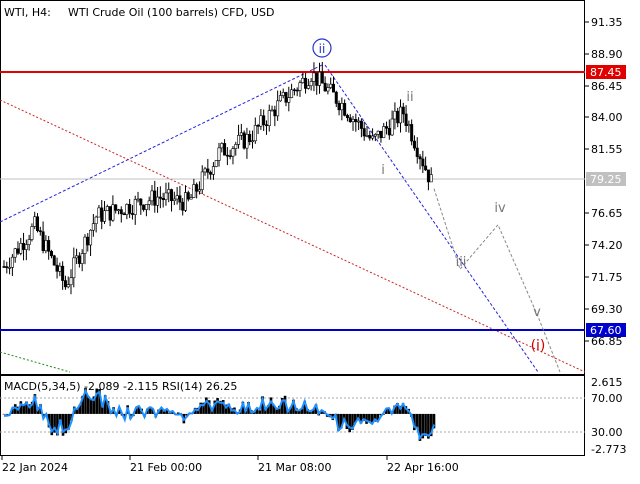 The image size is (640, 484). What do you see at coordinates (294, 467) in the screenshot?
I see `time-tick: 21 Mar 08:00` at bounding box center [294, 467].